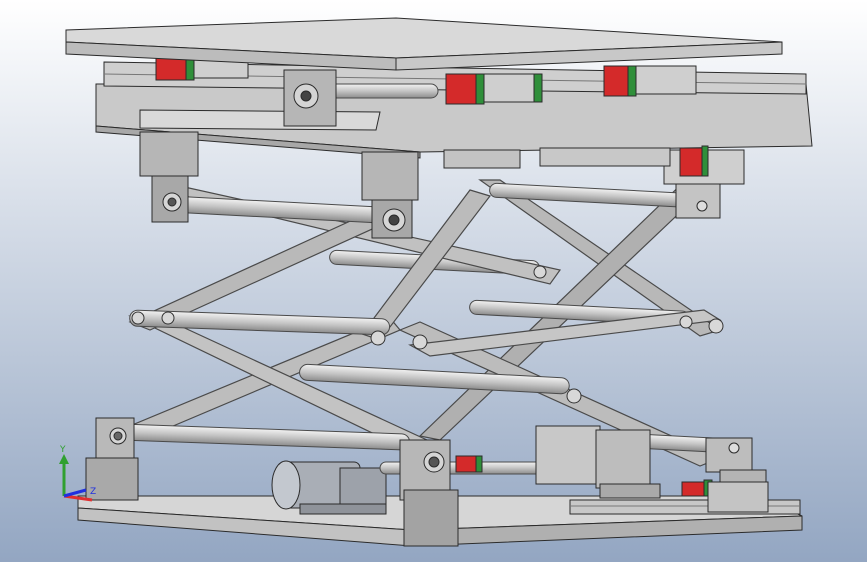  Describe the element at coordinates (557, 158) in the screenshot. I see `upper-rear-carriage` at that location.